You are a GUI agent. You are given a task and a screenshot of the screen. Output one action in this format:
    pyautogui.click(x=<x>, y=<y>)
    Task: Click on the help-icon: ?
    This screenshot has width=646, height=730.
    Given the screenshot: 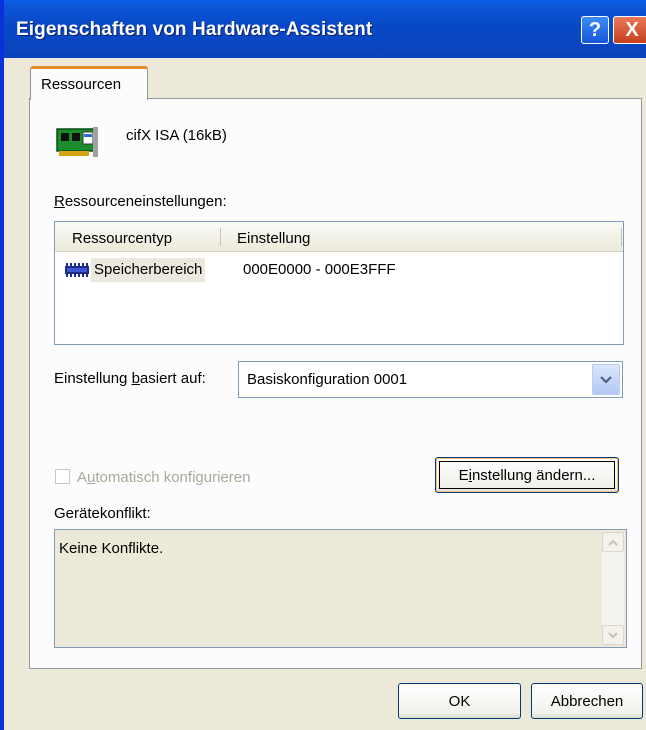 What is the action you would take?
    pyautogui.click(x=595, y=29)
    